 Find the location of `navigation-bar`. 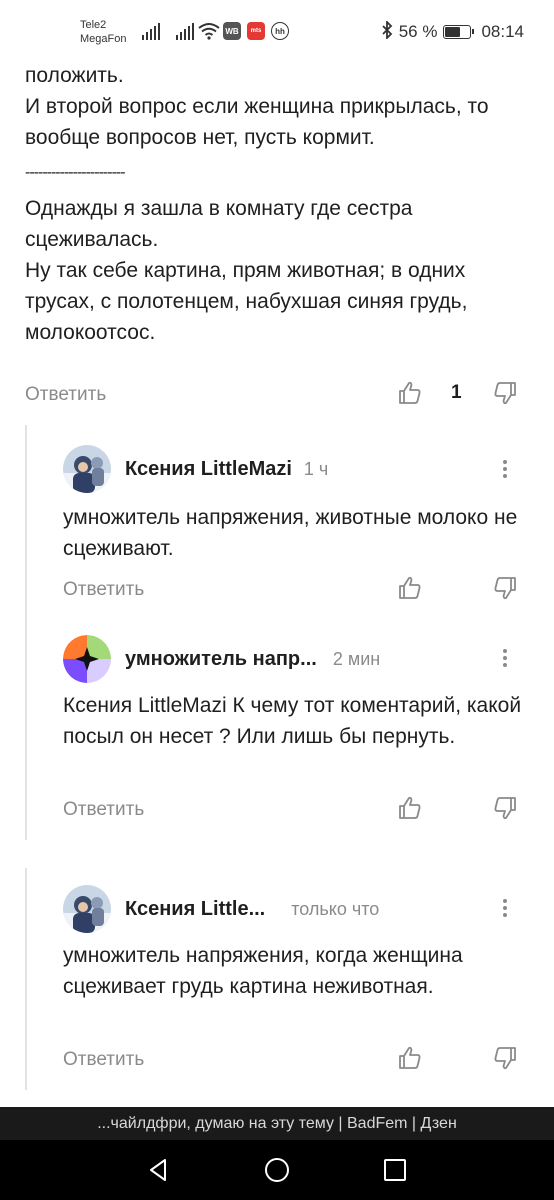

navigation-bar is located at coordinates (277, 1170).